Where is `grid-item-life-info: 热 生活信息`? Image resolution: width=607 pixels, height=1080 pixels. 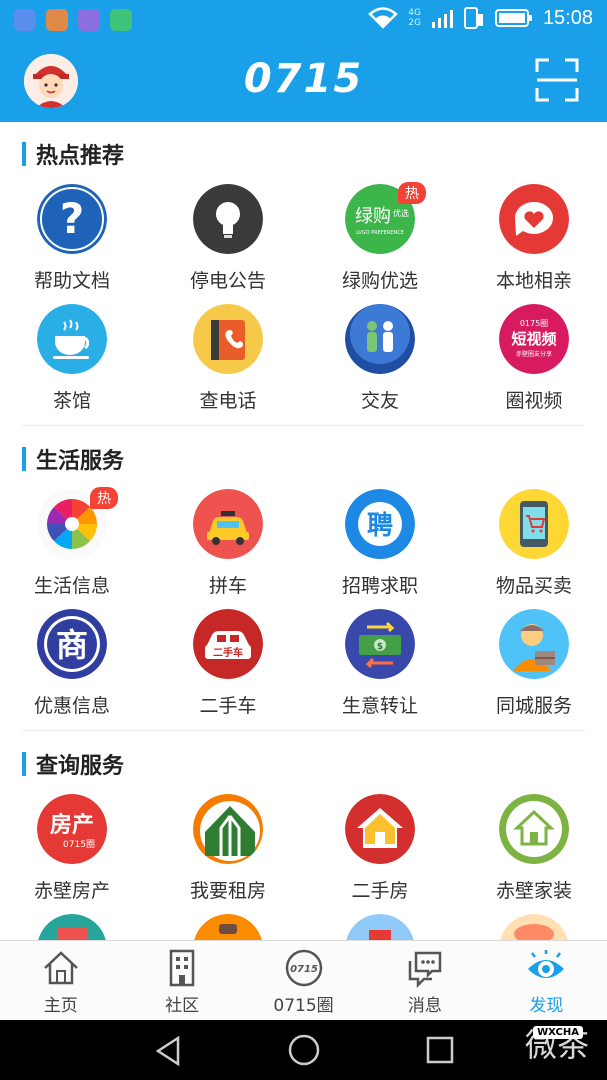 grid-item-life-info: 热 生活信息 is located at coordinates (71, 548).